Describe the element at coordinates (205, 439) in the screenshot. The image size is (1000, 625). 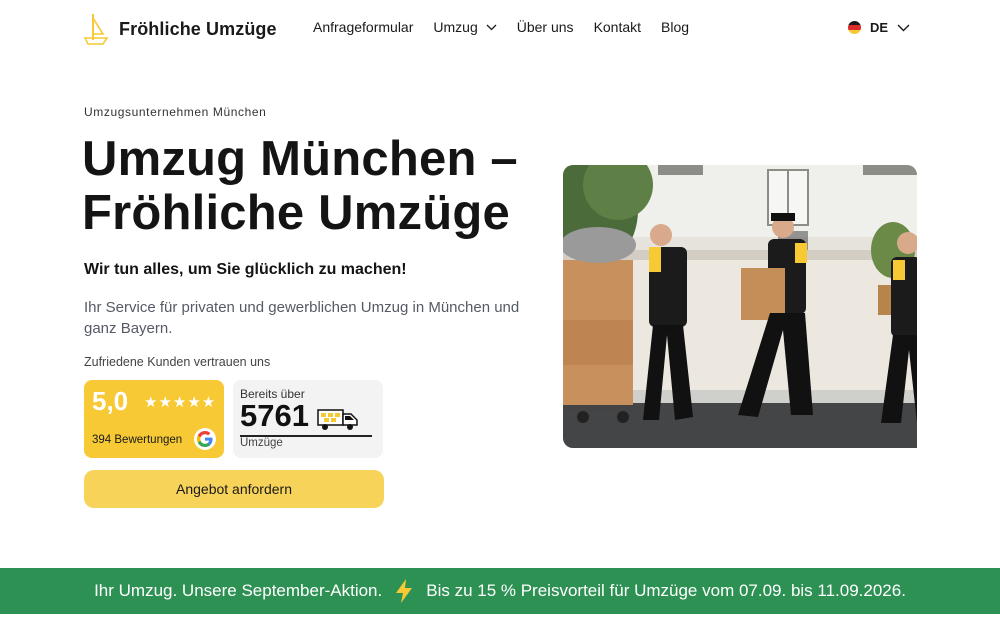
I see `google-icon` at that location.